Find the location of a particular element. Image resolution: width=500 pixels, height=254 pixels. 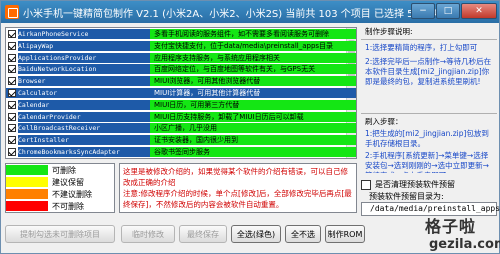

list-item: ApplicationsProvider 应用程序支持服务，与系统应用程序相关 is located at coordinates (181, 57).